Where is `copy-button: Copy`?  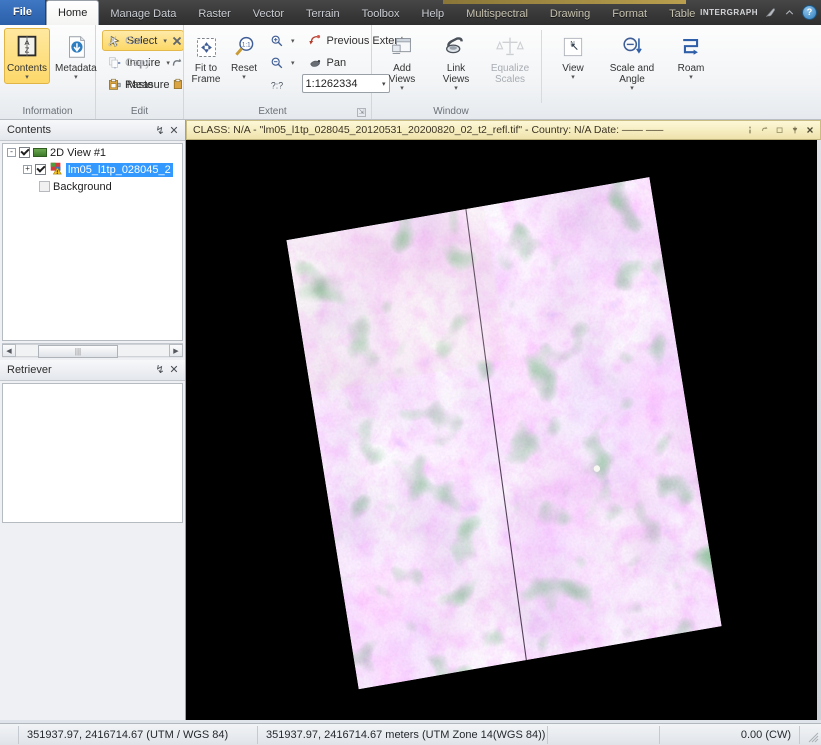 copy-button: Copy is located at coordinates (129, 62).